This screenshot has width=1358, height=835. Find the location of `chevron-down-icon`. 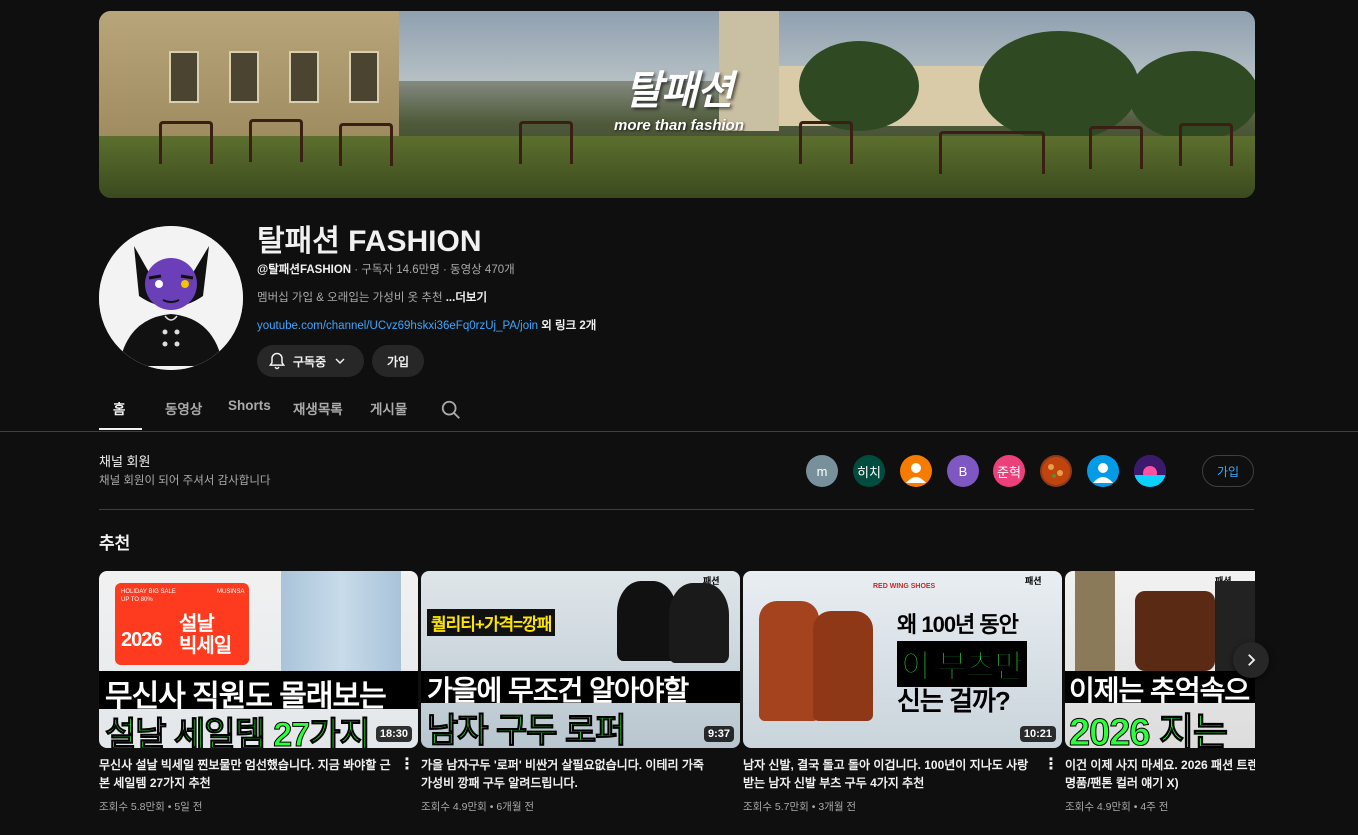

chevron-down-icon is located at coordinates (340, 361).